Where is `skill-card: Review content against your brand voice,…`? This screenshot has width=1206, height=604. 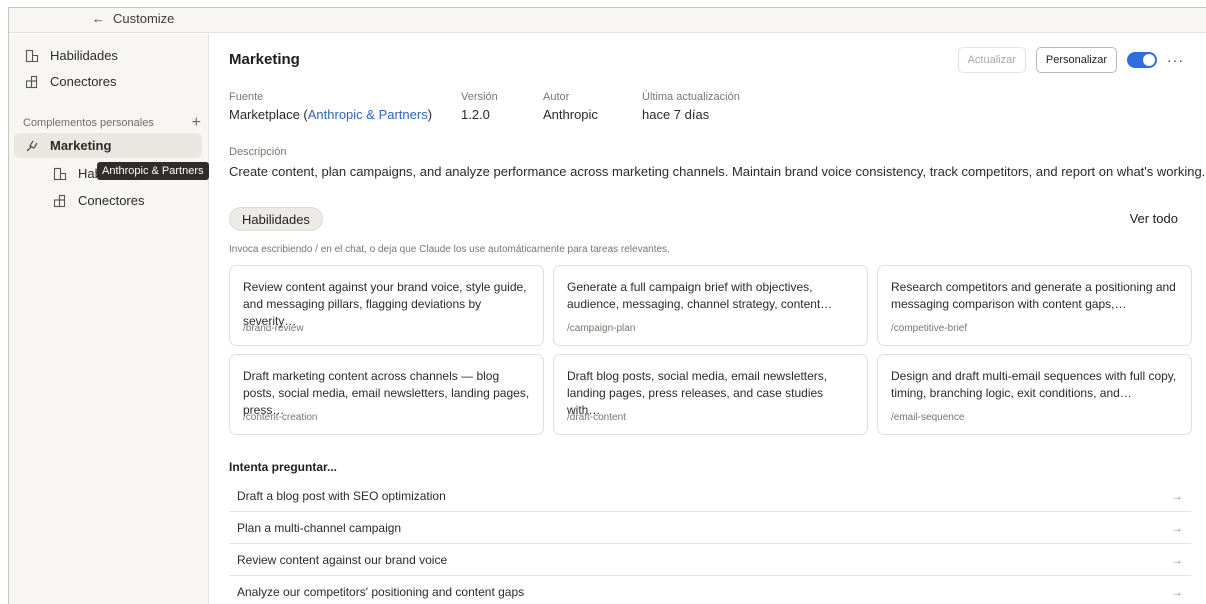 skill-card: Review content against your brand voice,… is located at coordinates (386, 305).